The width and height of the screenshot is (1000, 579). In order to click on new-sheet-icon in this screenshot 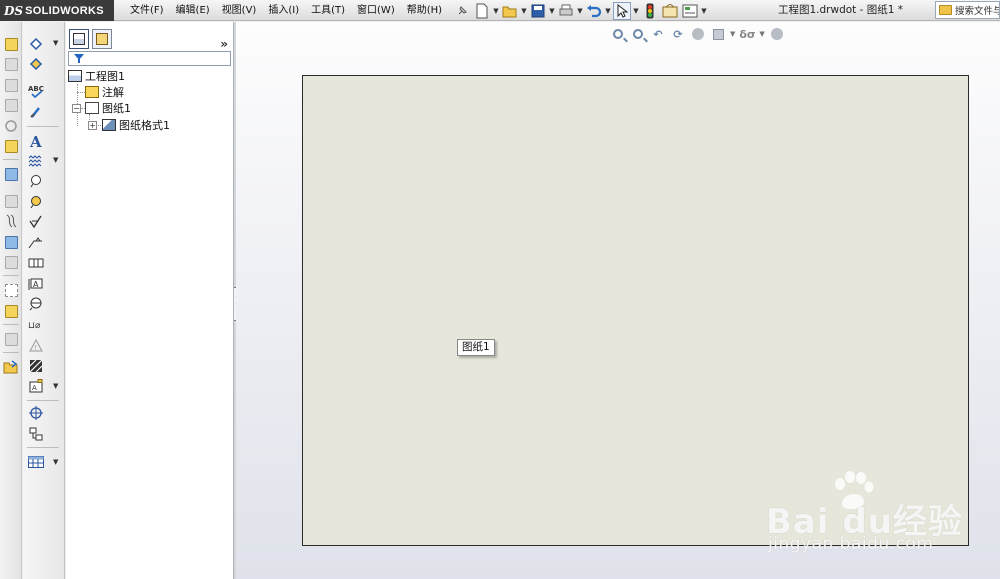, I will do `click(11, 290)`.